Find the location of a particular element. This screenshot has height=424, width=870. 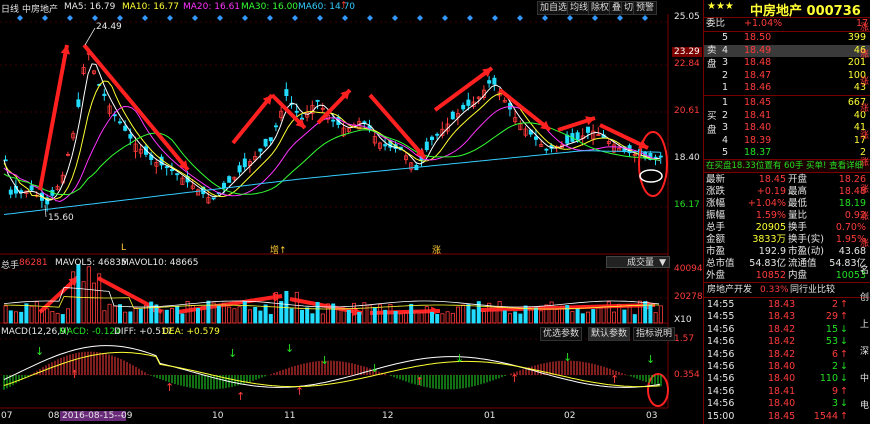

add-watchlist-button: 加自选 is located at coordinates (554, 8).